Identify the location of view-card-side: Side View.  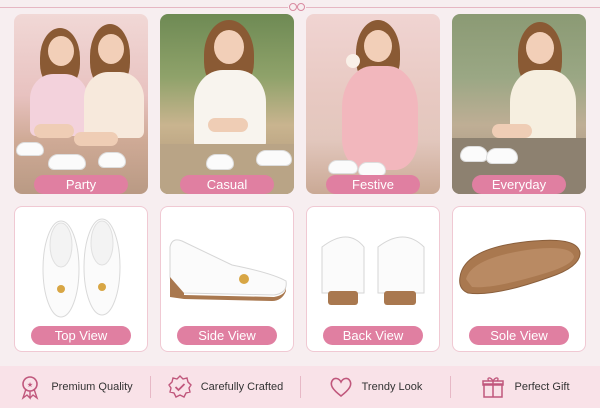
(227, 279).